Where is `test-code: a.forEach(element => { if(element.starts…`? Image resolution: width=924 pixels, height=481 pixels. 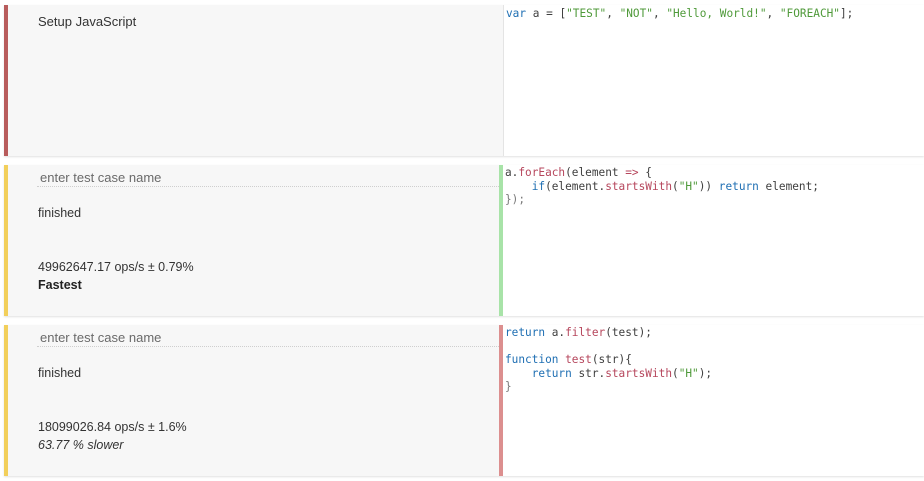 test-code: a.forEach(element => { if(element.starts… is located at coordinates (713, 186).